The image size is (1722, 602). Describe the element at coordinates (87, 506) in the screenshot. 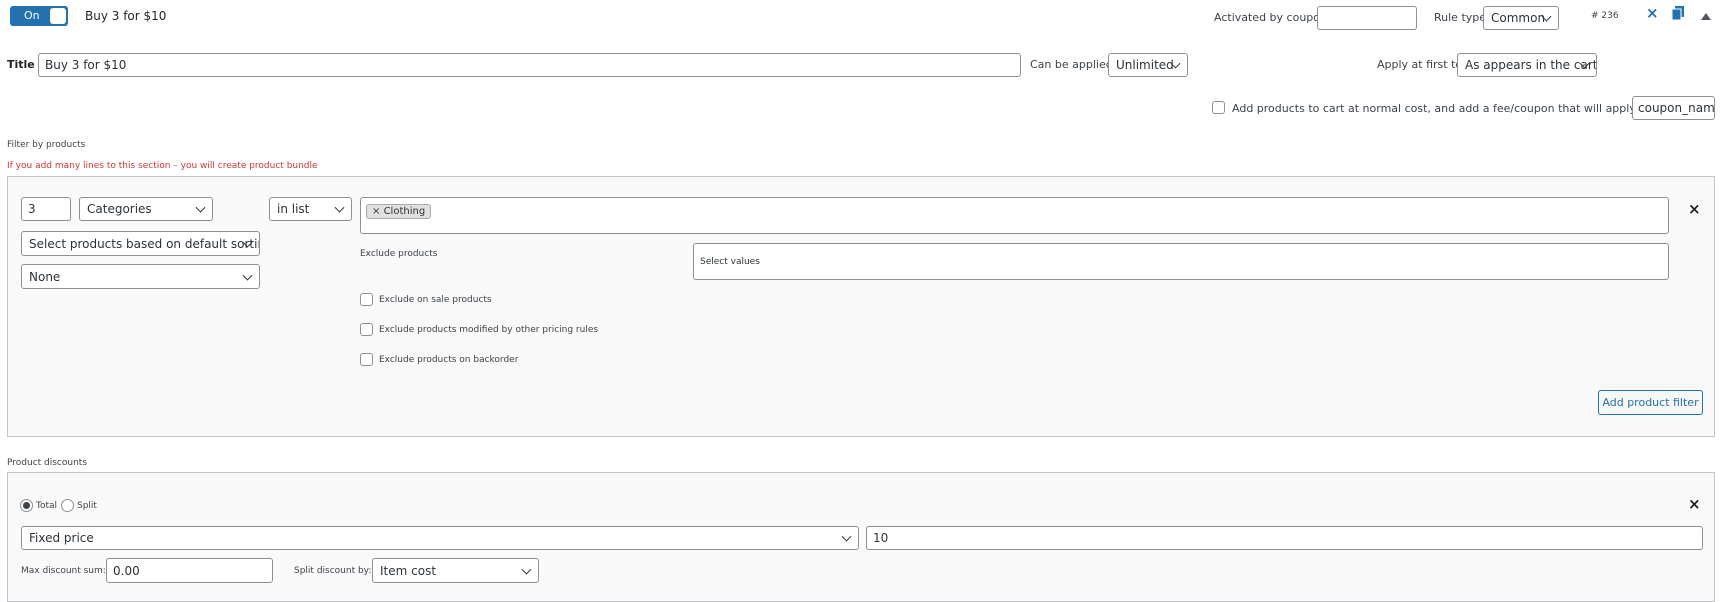

I see `split-radio-label: Split` at that location.